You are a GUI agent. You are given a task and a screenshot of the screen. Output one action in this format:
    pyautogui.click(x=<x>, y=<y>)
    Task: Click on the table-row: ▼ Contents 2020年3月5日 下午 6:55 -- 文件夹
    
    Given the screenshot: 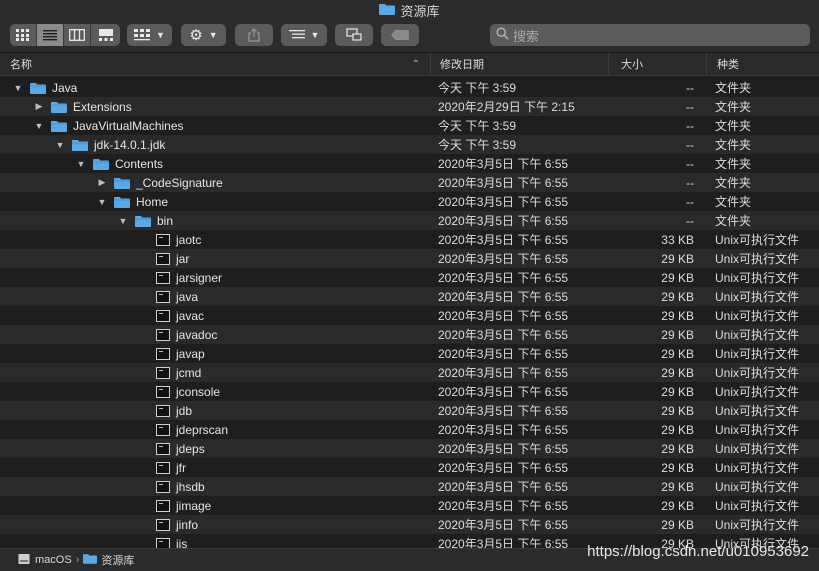 What is the action you would take?
    pyautogui.click(x=409, y=163)
    